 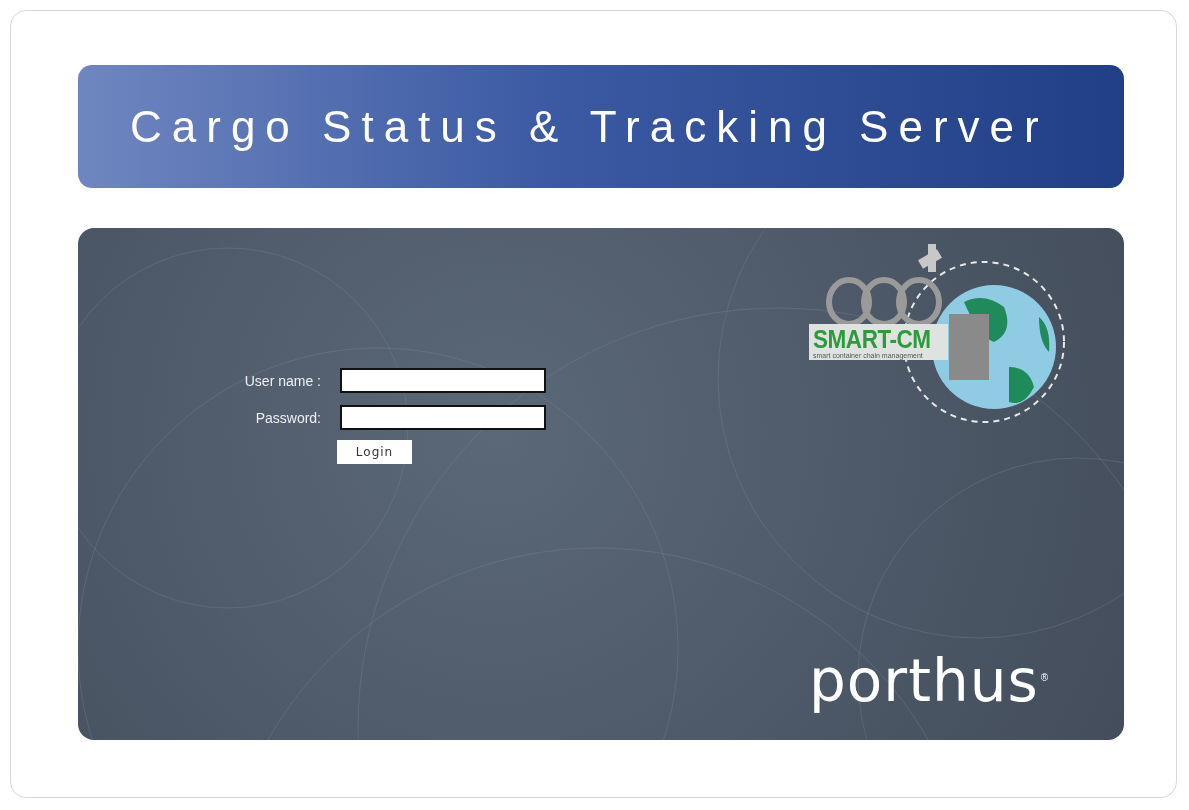 I want to click on product-logo-name: SMART-CM, so click(x=872, y=339).